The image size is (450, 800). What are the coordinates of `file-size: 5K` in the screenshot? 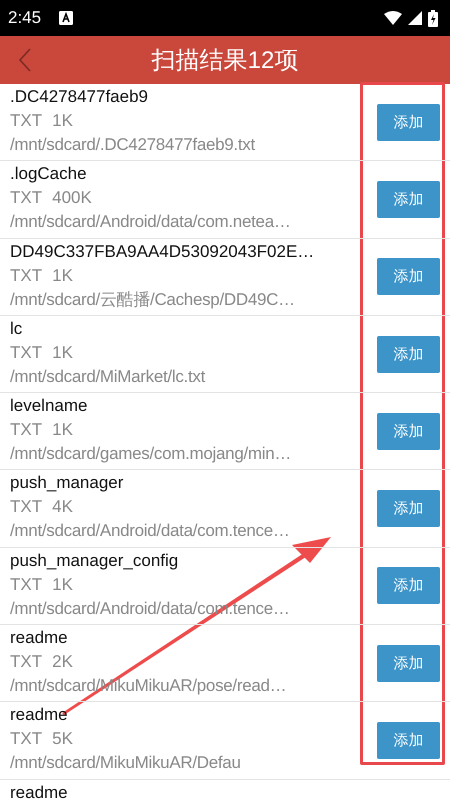 It's located at (62, 738).